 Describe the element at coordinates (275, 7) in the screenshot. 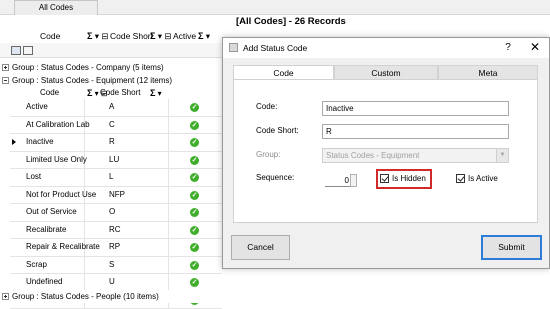

I see `tab-strip: All Codes` at that location.